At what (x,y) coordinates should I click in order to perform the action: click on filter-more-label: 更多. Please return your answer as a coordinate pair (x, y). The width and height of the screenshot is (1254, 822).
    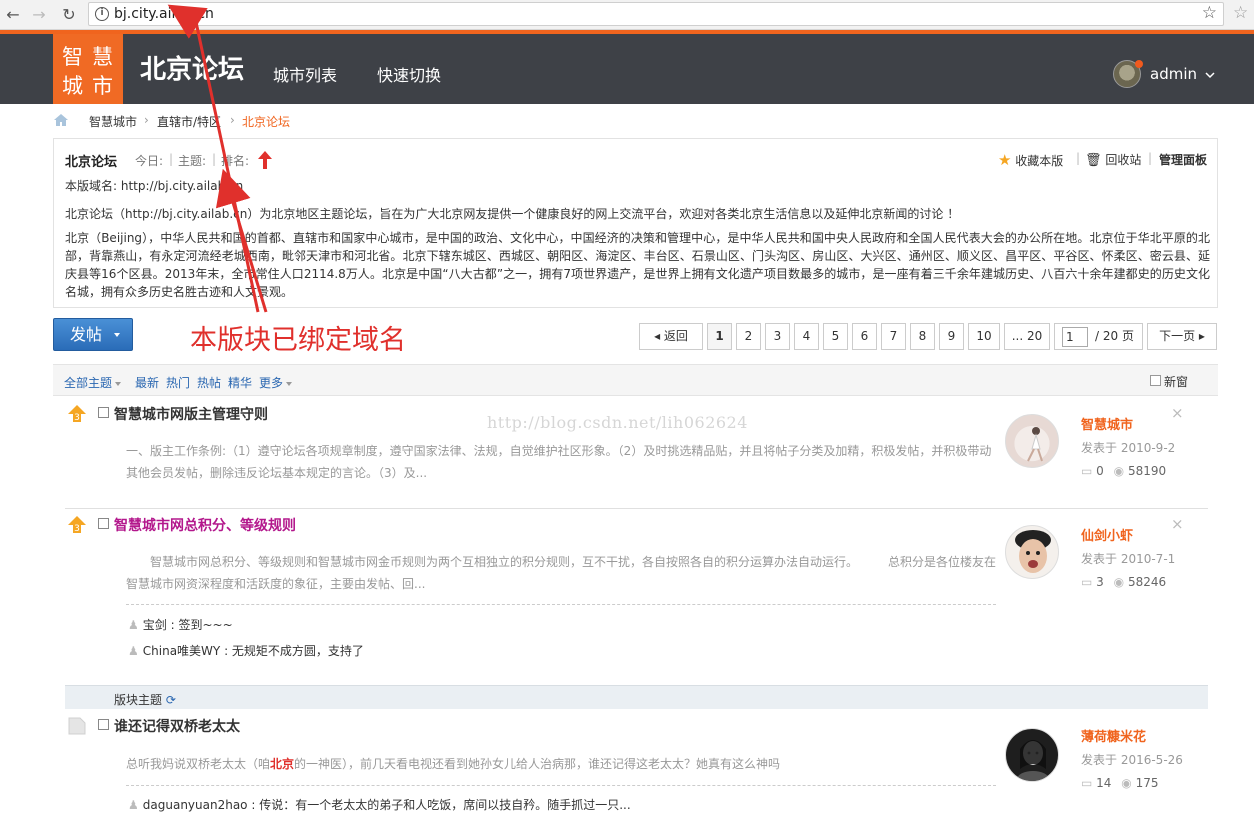
    Looking at the image, I should click on (271, 383).